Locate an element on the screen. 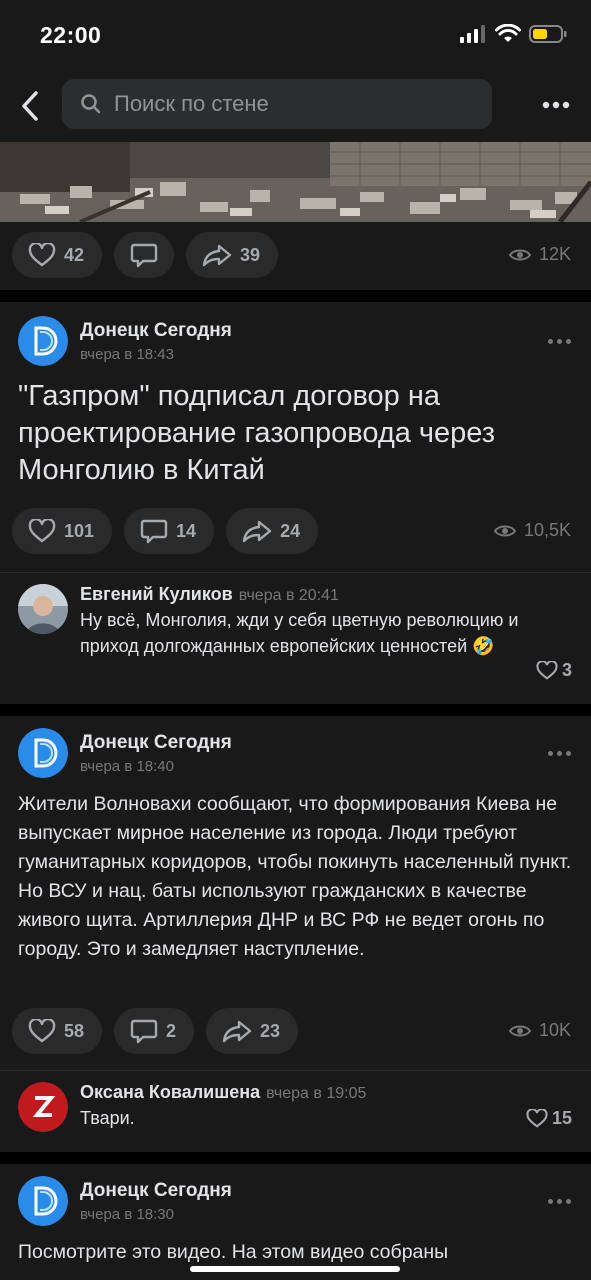  views-counter: 12K is located at coordinates (539, 254).